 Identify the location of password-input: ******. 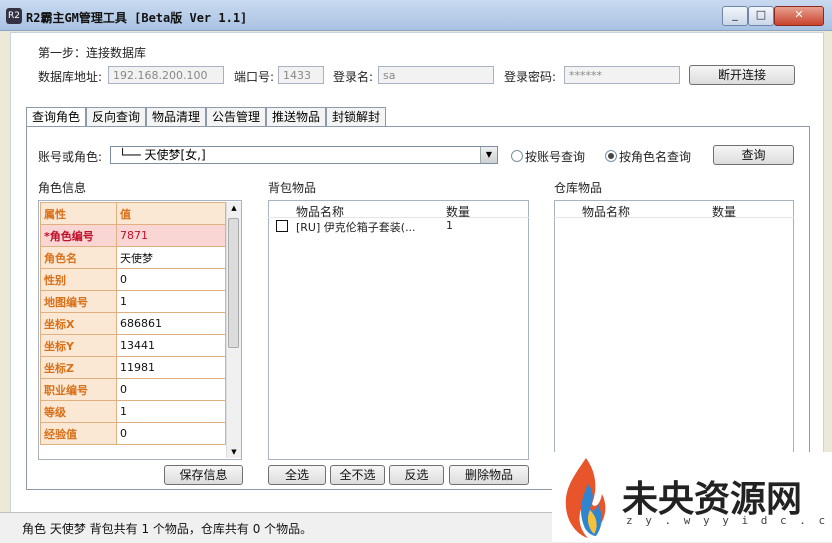
(622, 75).